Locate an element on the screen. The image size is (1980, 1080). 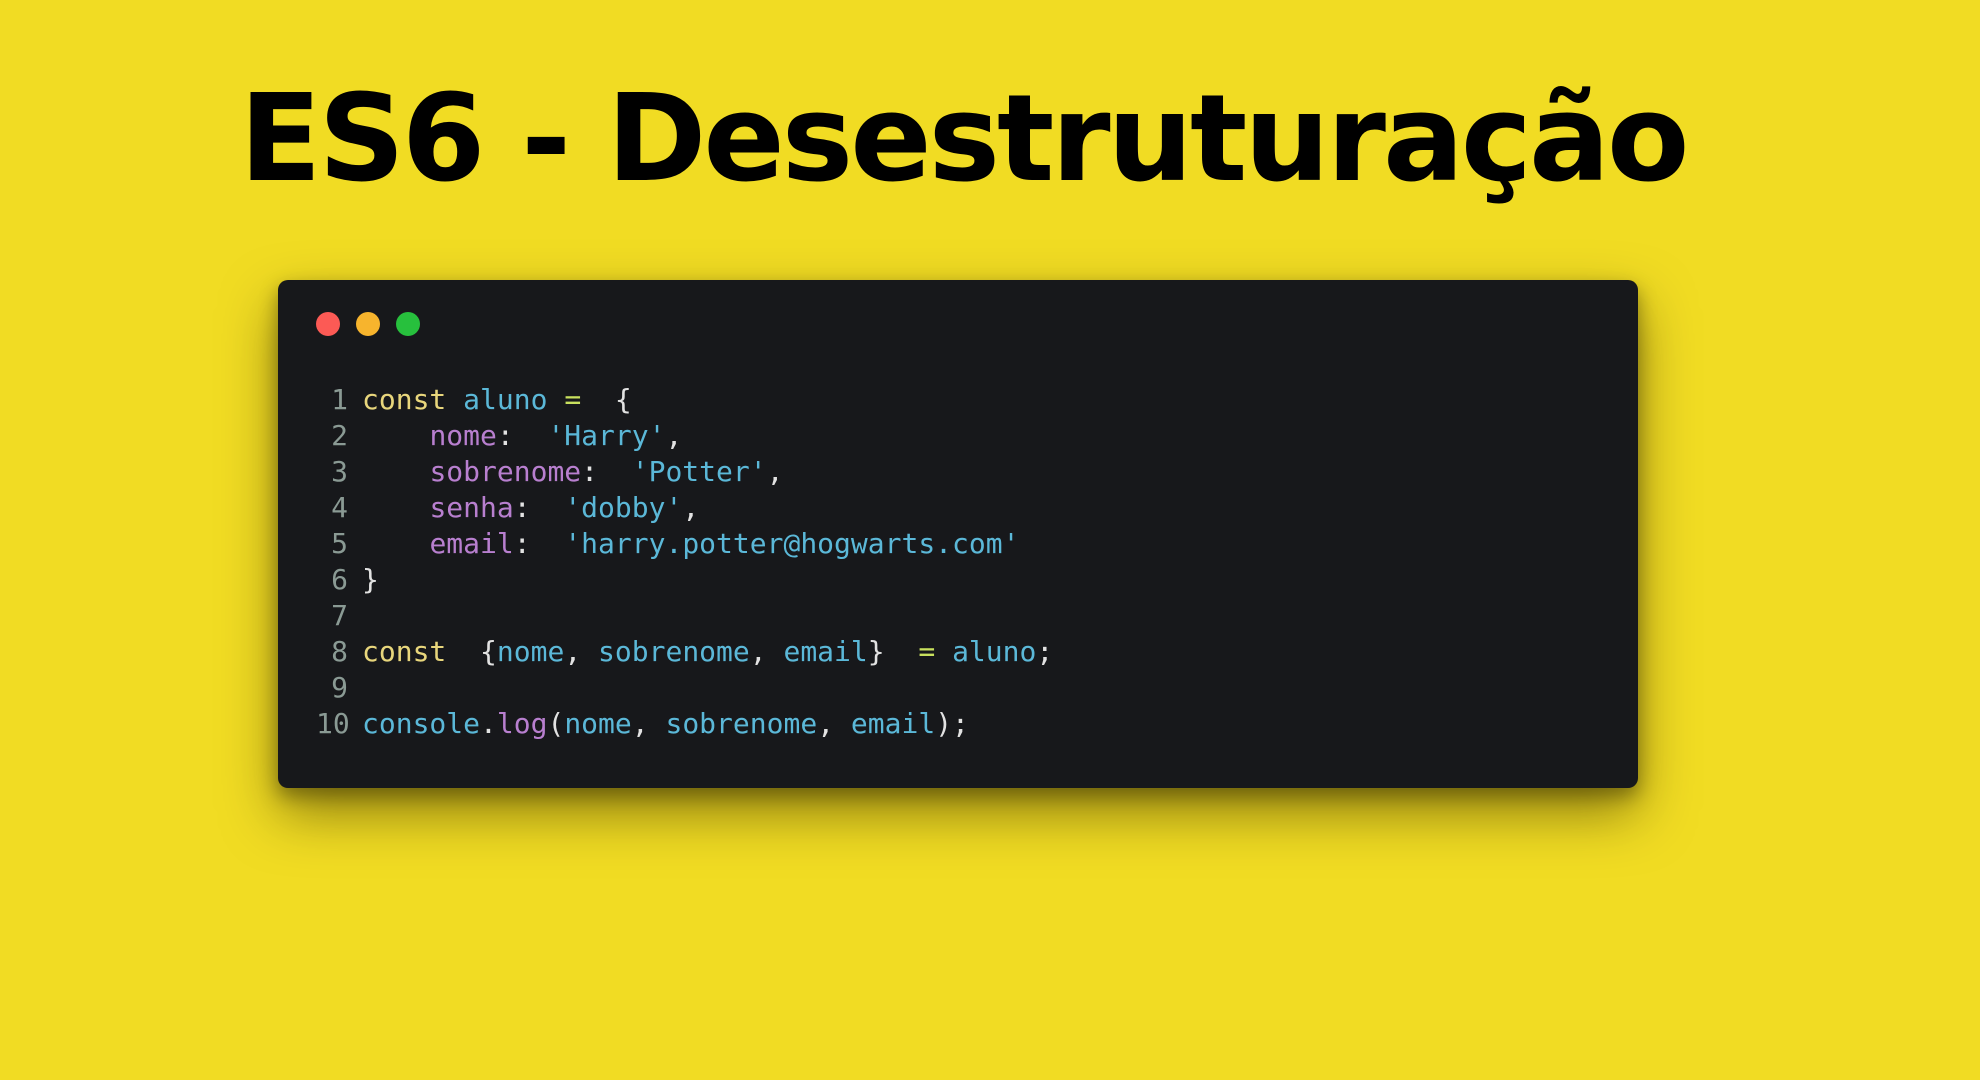
code-token-property: sobrenome is located at coordinates (505, 471).